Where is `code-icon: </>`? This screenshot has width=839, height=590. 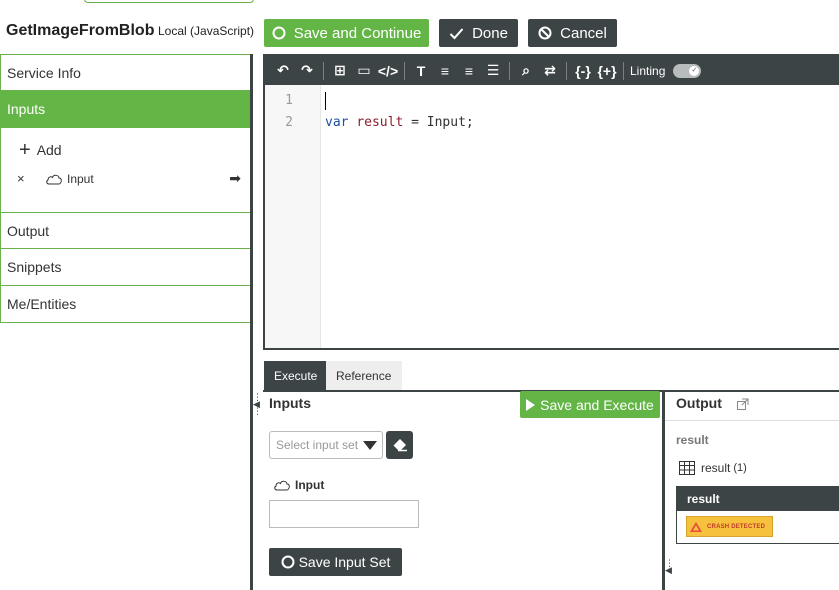
code-icon: </> is located at coordinates (388, 71).